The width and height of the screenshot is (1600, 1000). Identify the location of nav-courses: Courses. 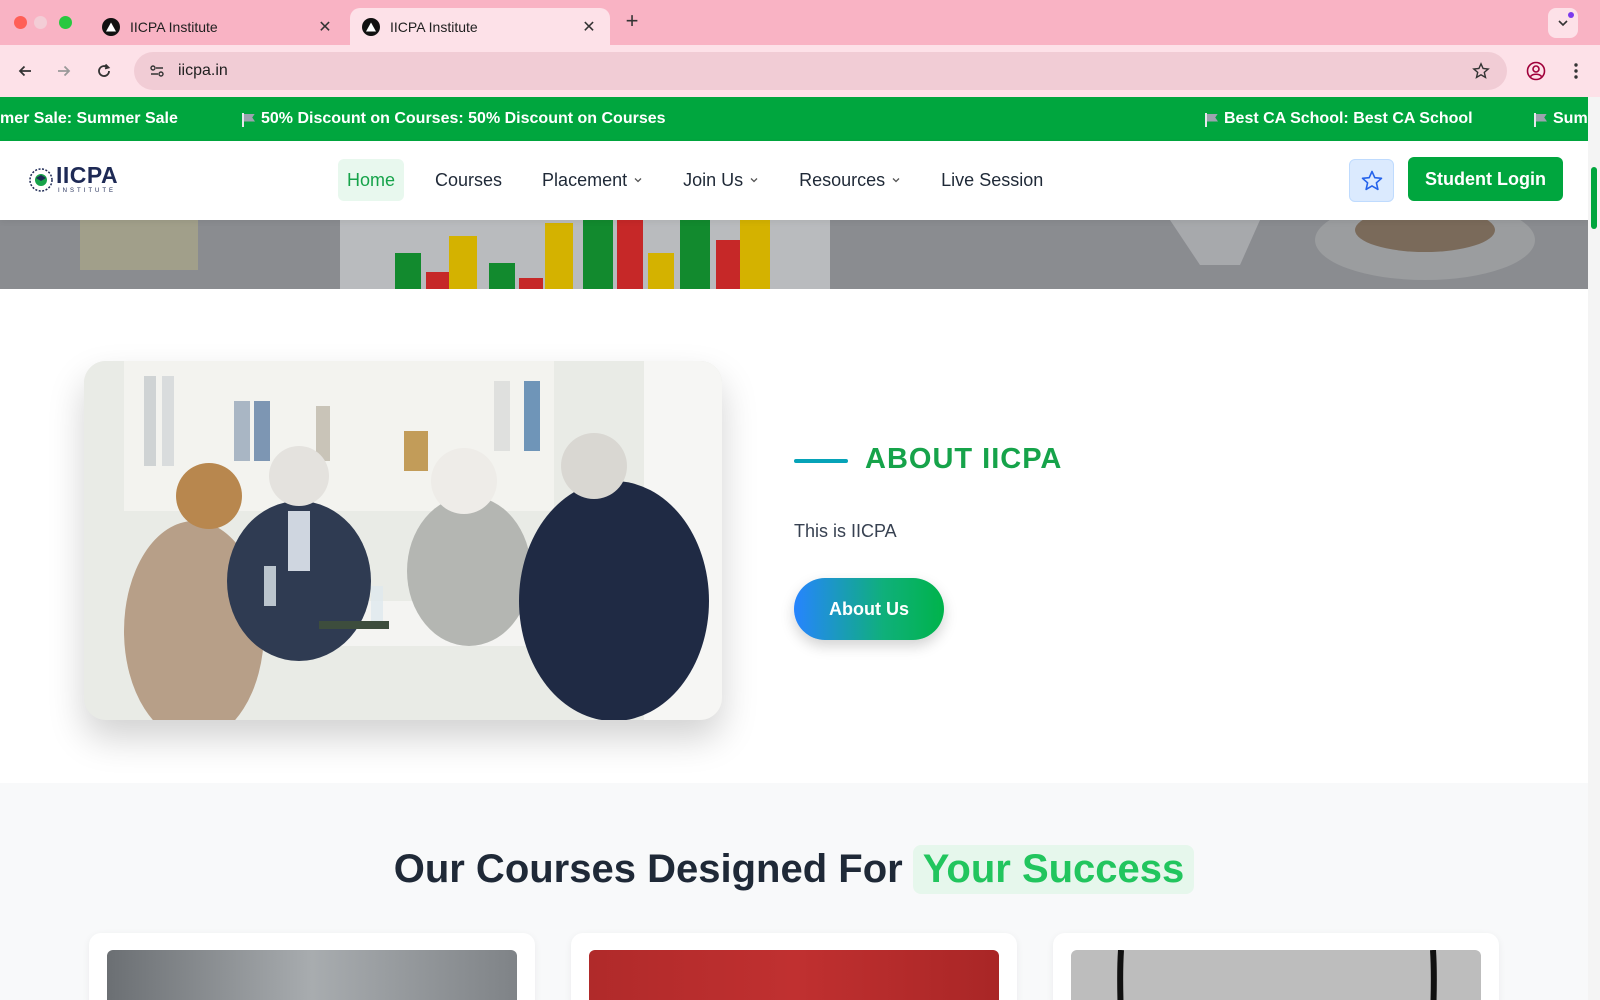
(468, 180).